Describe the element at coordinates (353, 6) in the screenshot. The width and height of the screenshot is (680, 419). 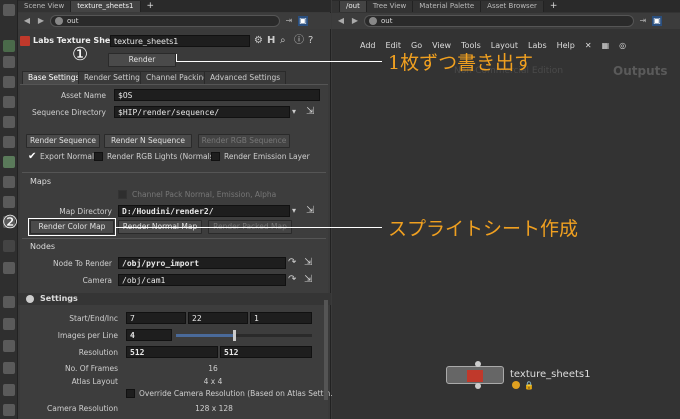
I see `tab-out: /out` at that location.